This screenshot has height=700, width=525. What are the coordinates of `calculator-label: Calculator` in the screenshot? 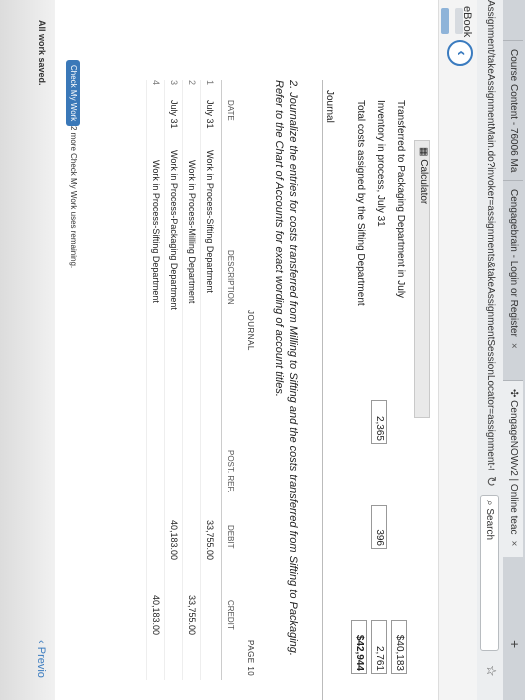 It's located at (423, 182).